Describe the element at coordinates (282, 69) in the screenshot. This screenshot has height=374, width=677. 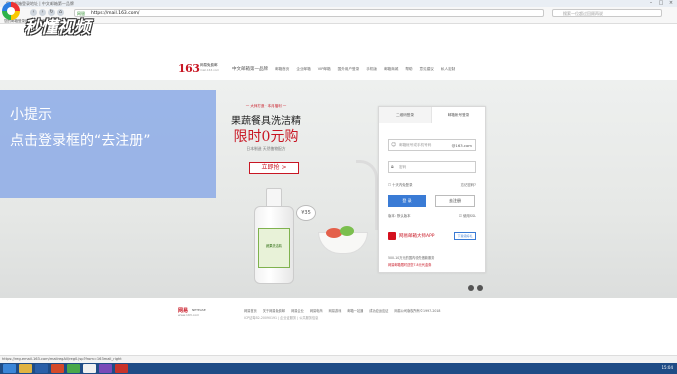
I see `nav-item: 邮箱首页` at that location.